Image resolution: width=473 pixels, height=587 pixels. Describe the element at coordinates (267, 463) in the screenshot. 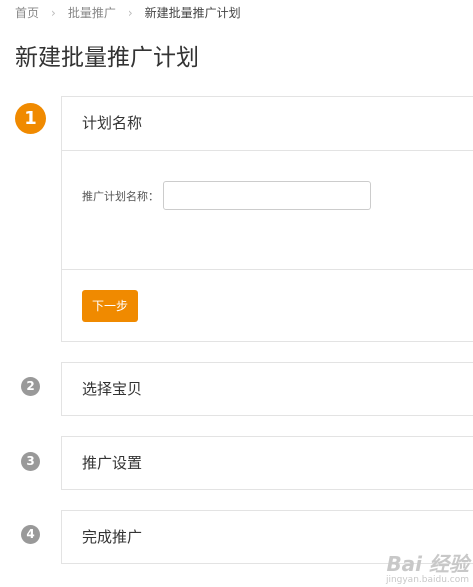

I see `step-3-panel: 推广设置` at that location.